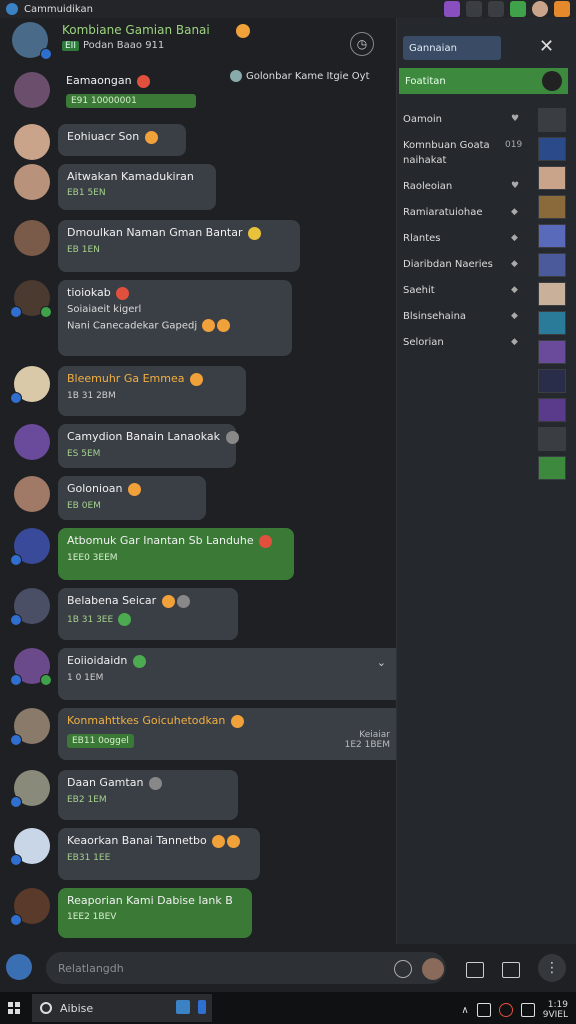  Describe the element at coordinates (552, 968) in the screenshot. I see `more-icon: ⋮` at that location.